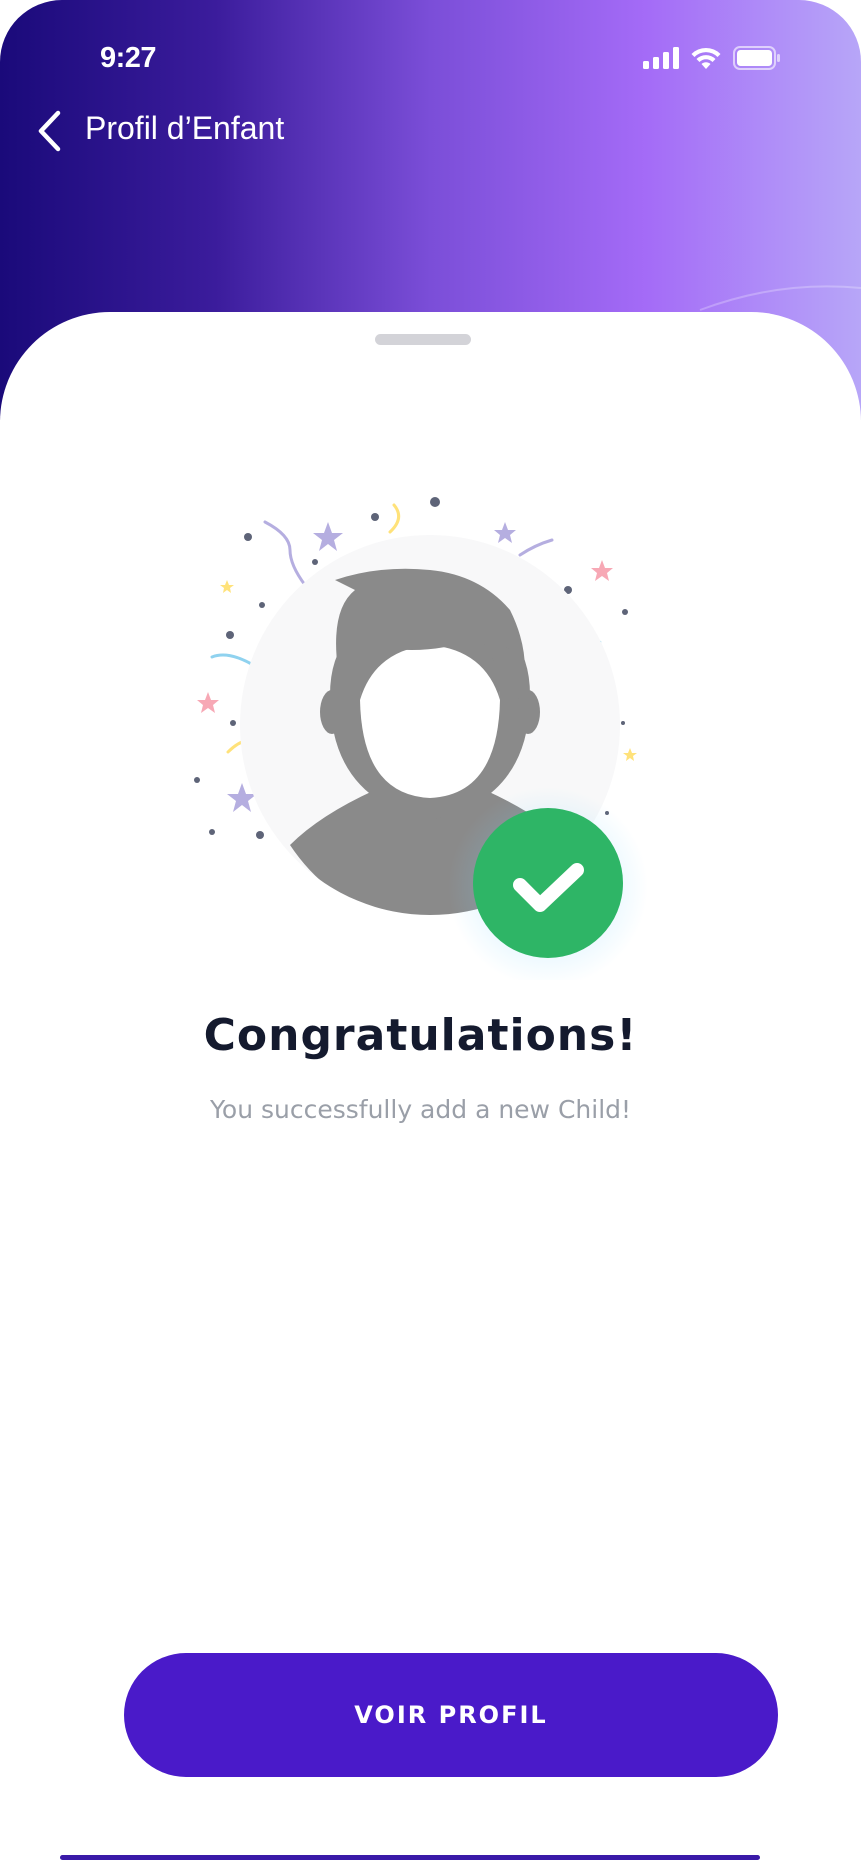 This screenshot has height=1860, width=861. What do you see at coordinates (420, 1035) in the screenshot?
I see `success-title: Congratulations!` at bounding box center [420, 1035].